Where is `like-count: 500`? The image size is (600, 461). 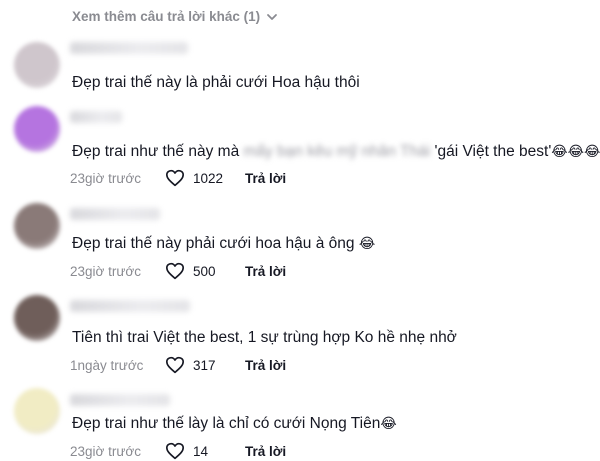
like-count: 500 is located at coordinates (204, 271).